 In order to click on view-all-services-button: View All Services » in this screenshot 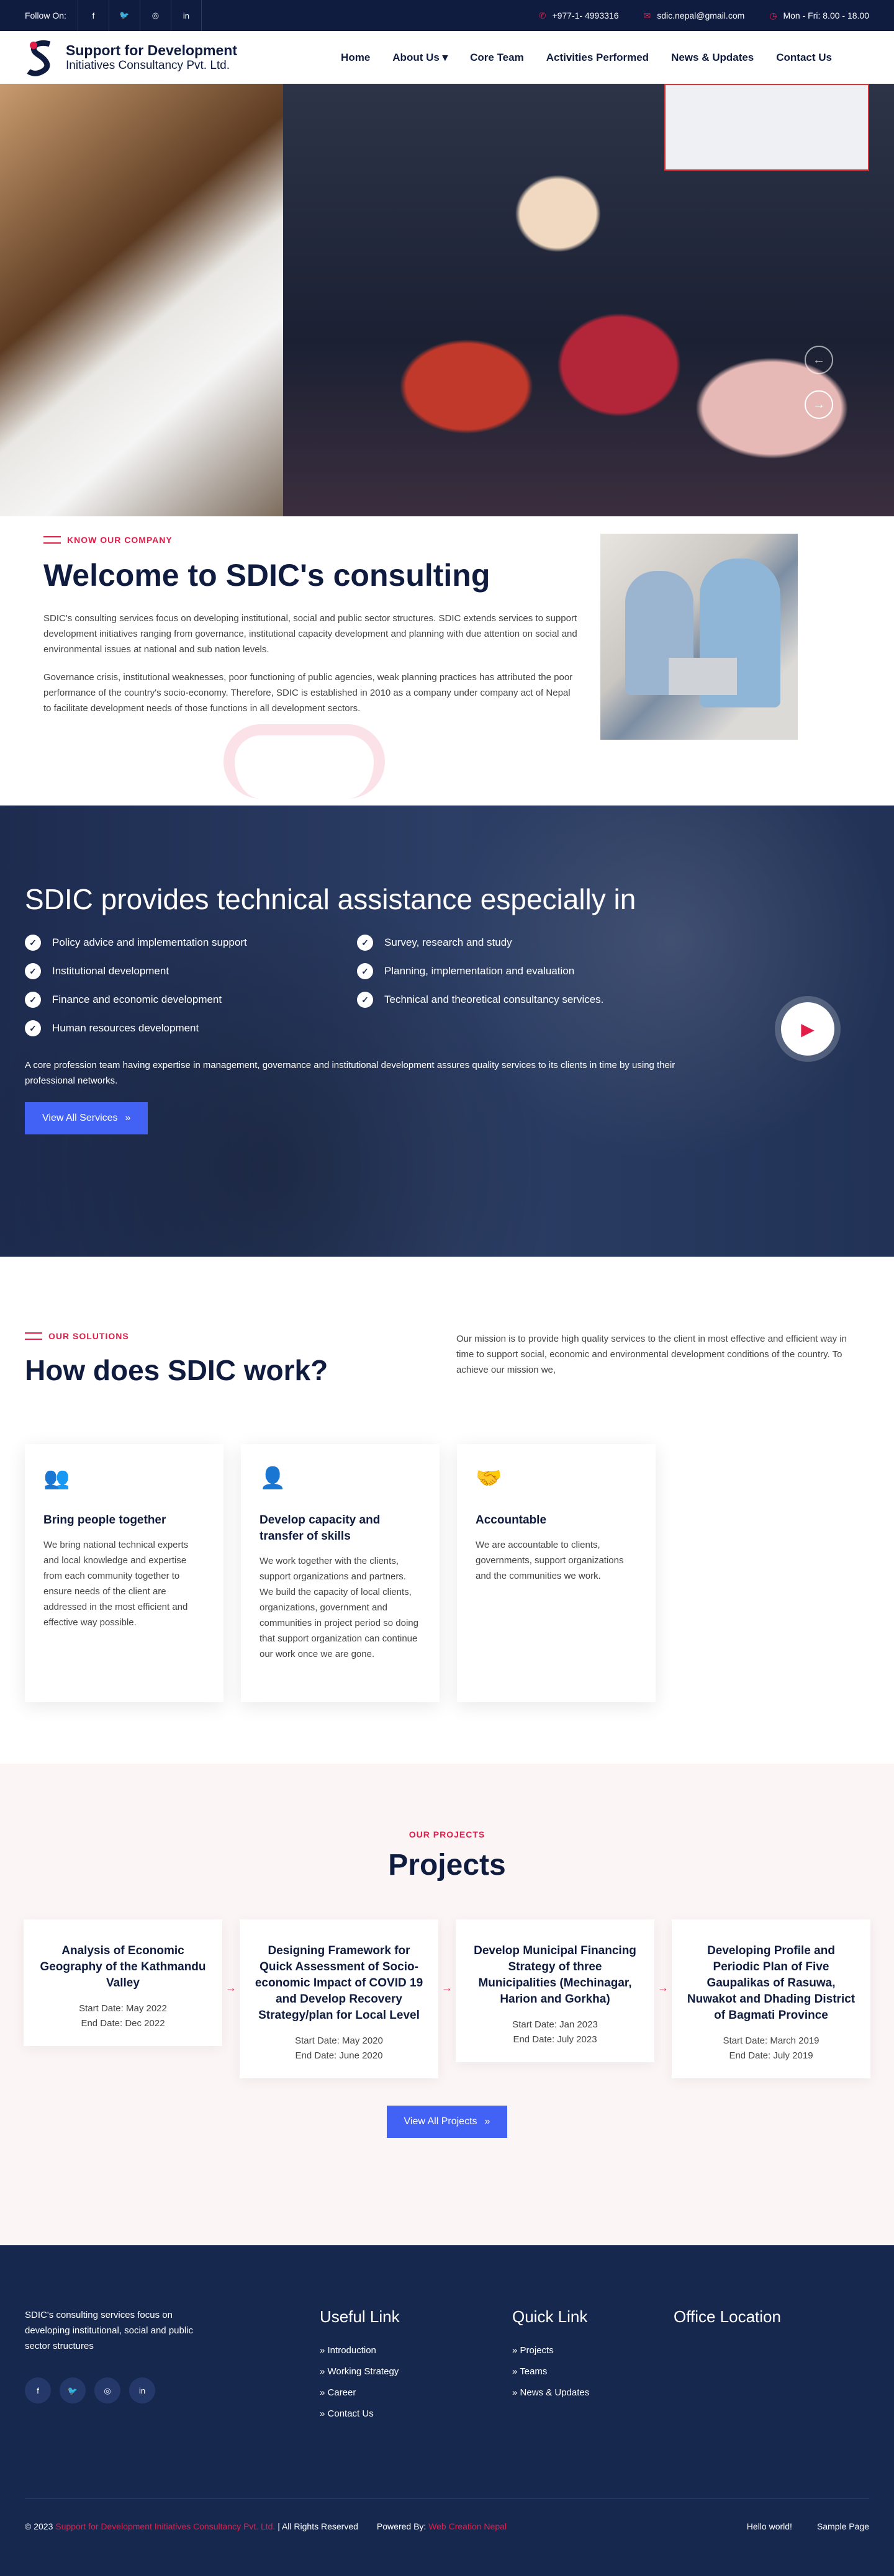, I will do `click(86, 1118)`.